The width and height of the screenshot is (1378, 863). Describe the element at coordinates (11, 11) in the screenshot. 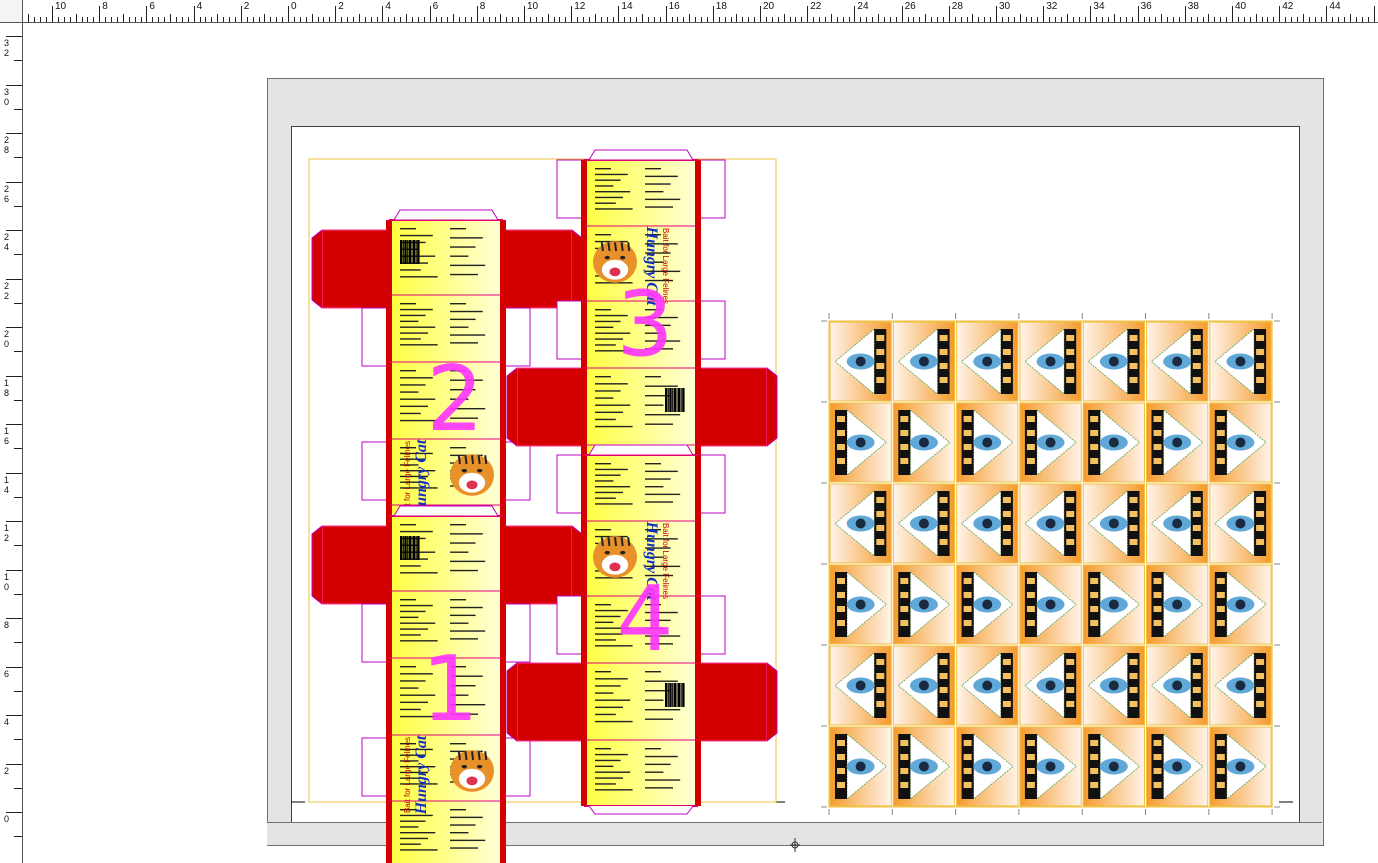

I see `ruler-origin-corner` at that location.